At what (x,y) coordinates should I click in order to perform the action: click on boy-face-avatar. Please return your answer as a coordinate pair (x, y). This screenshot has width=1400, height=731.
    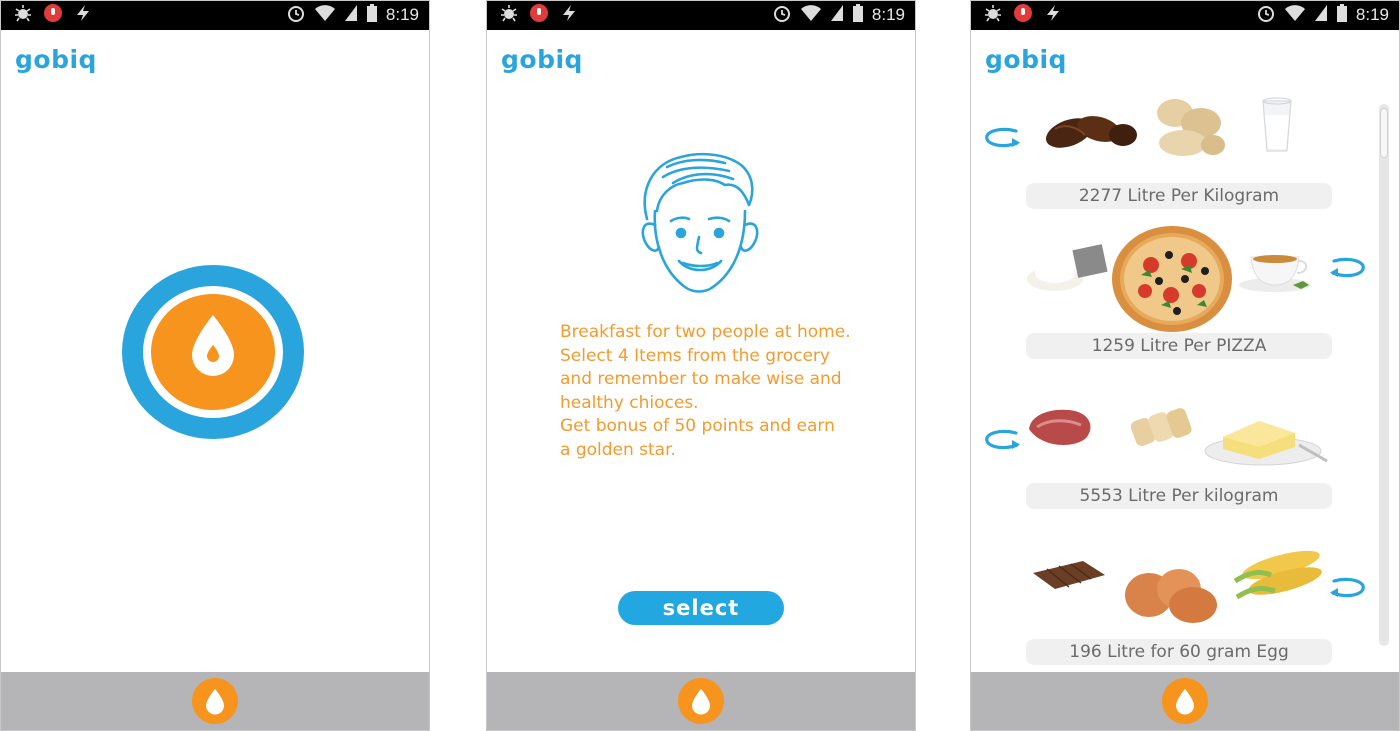
    Looking at the image, I should click on (700, 222).